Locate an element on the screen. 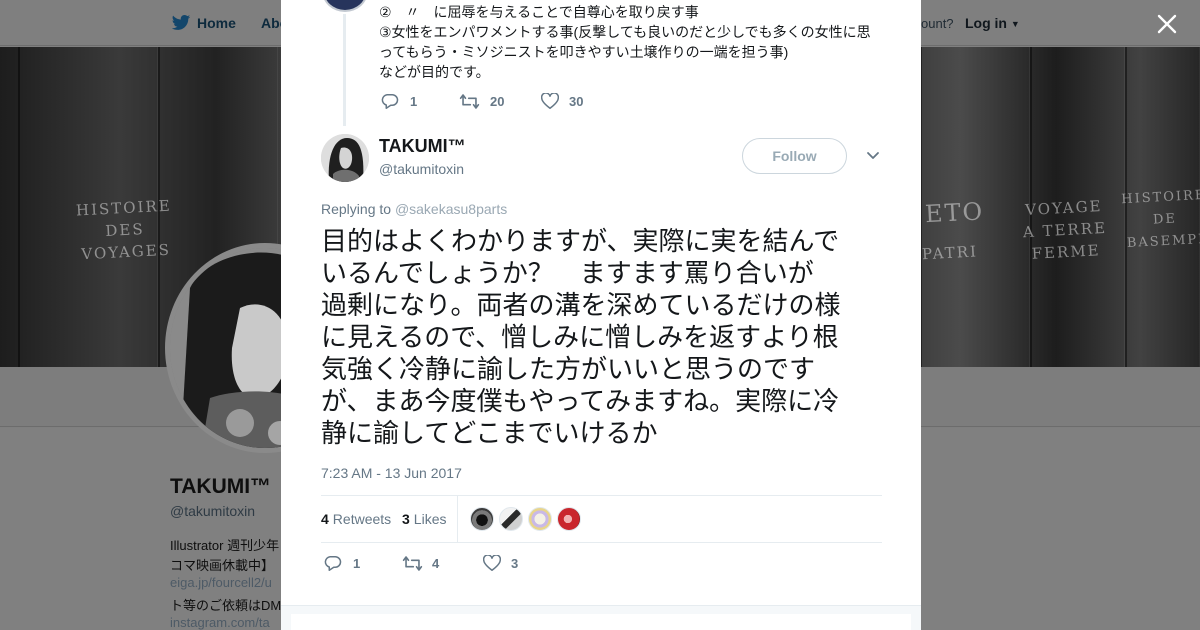 This screenshot has width=1200, height=630. likes-stat: 3 Likes is located at coordinates (424, 519).